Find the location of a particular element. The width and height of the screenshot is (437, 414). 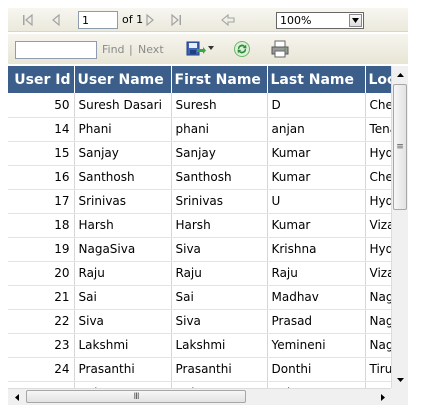

table-row: 16SanthoshSanthoshKumarChen is located at coordinates (199, 177).